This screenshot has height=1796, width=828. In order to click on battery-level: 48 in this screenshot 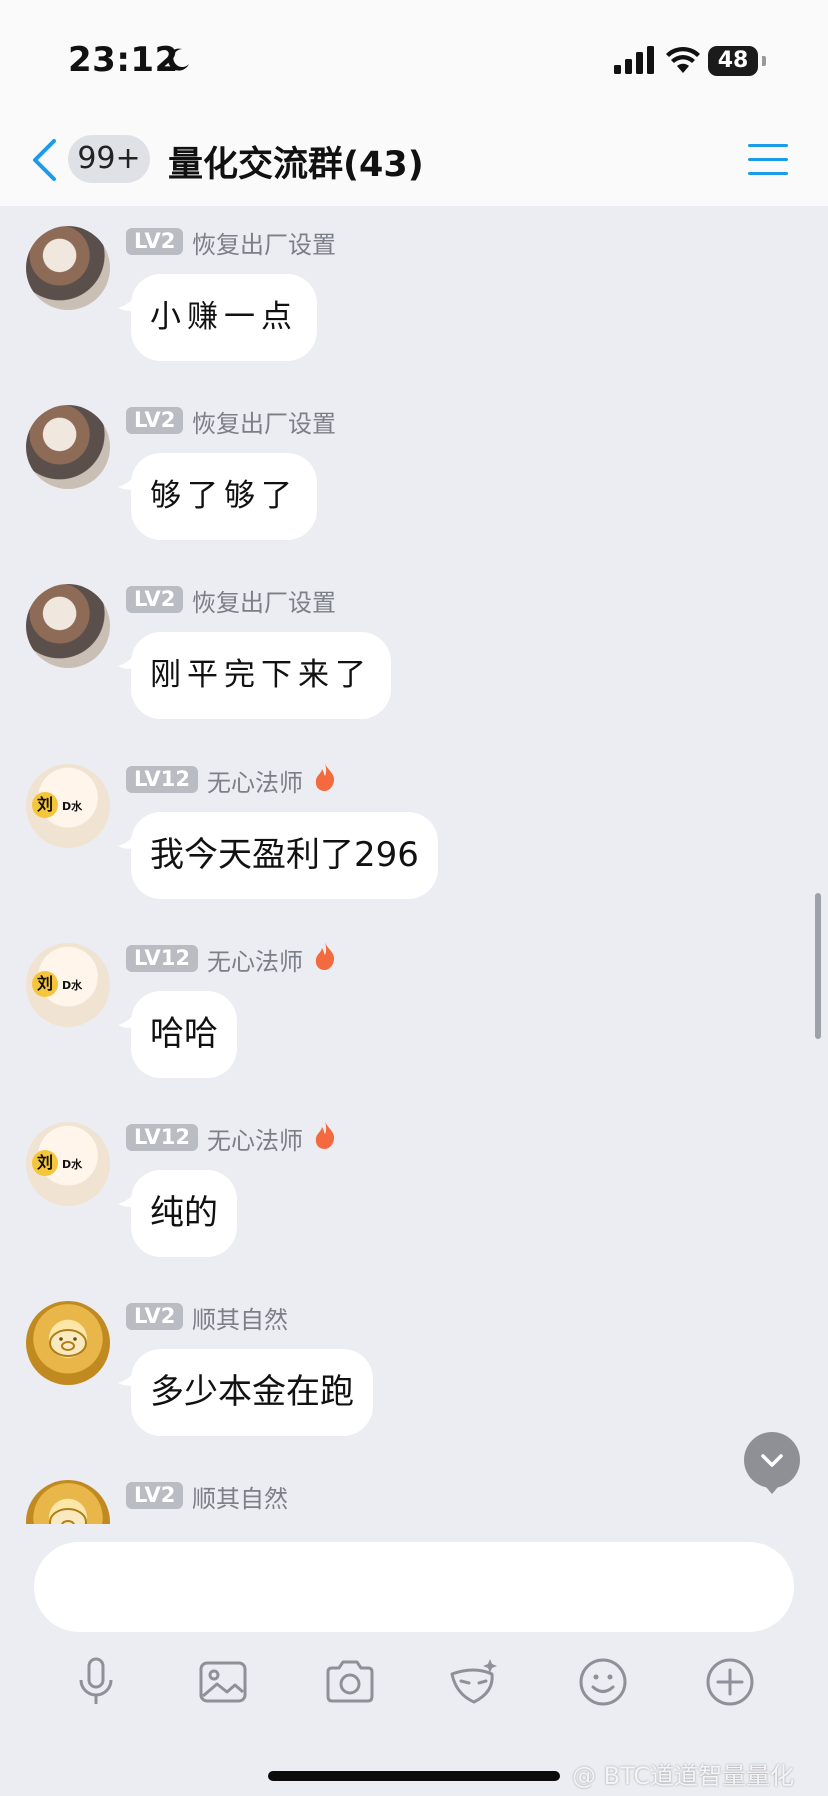, I will do `click(733, 61)`.